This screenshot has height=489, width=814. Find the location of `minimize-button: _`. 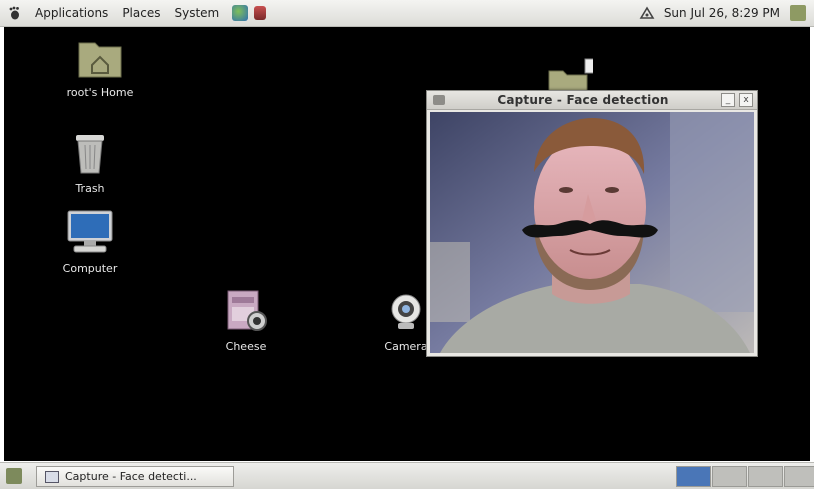

minimize-button: _ is located at coordinates (728, 100).